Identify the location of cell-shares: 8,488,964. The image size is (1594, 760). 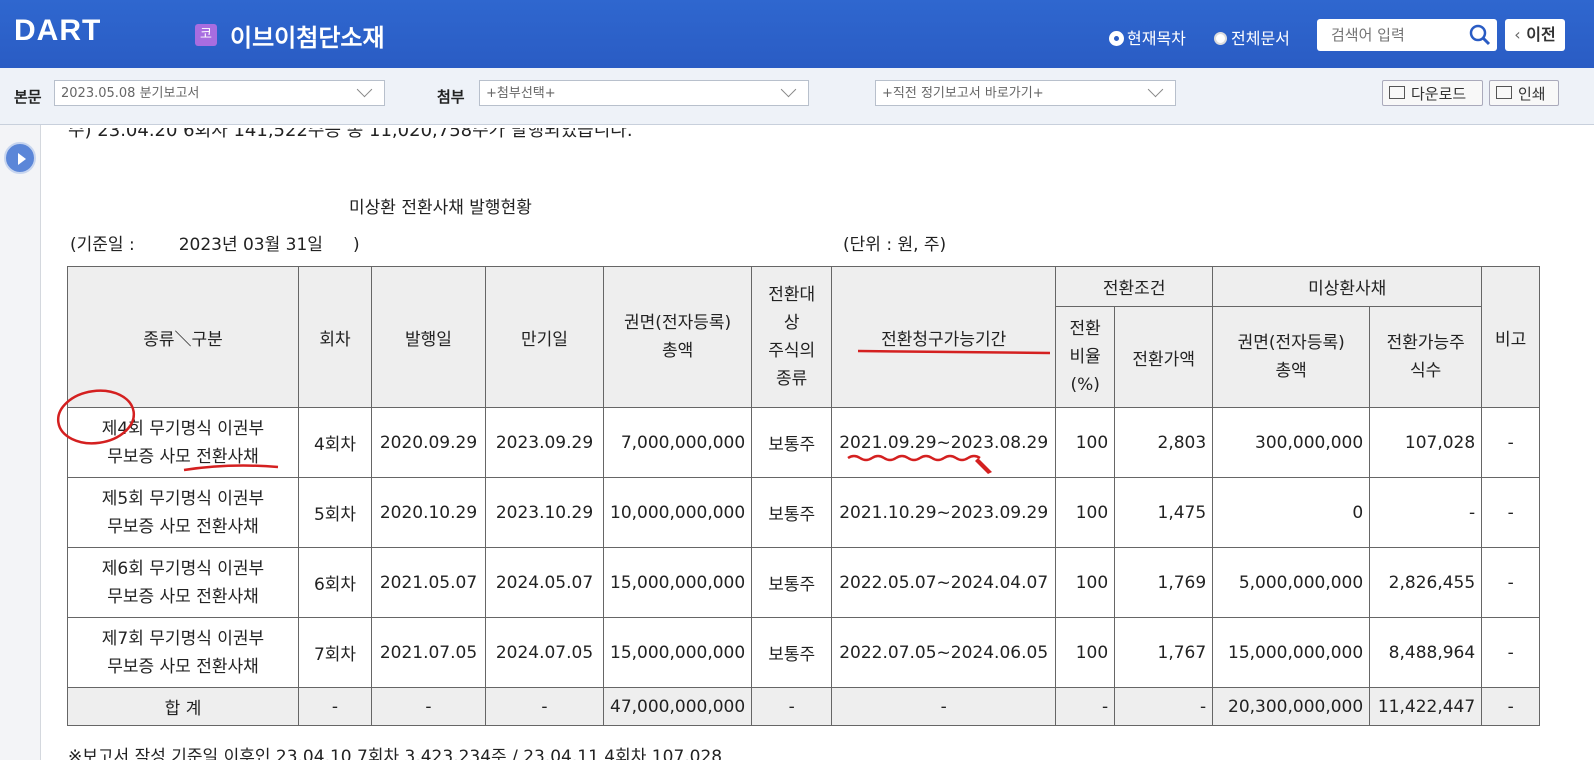
(1426, 652).